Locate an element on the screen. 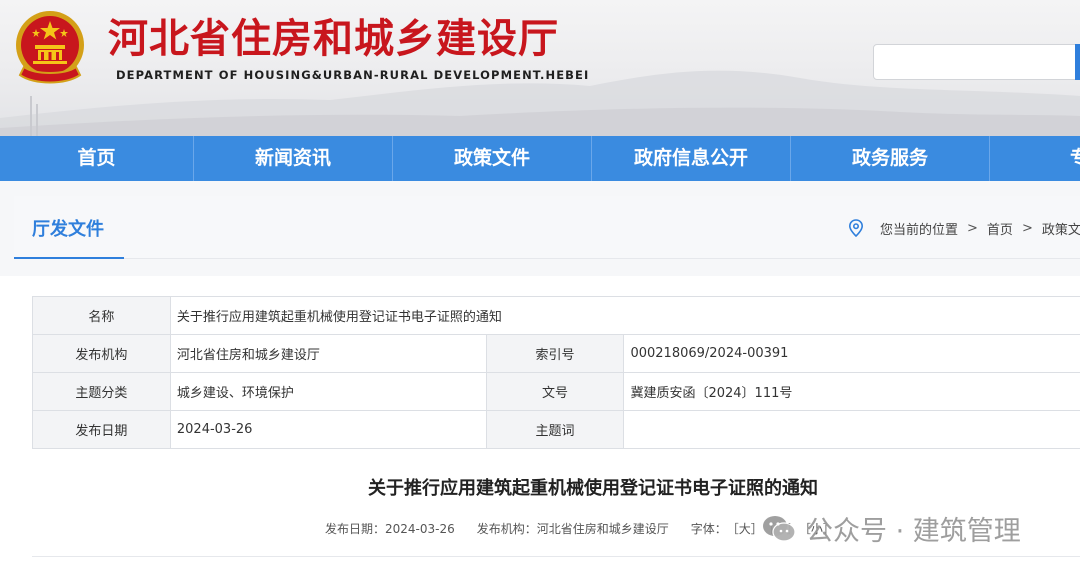 The image size is (1080, 572). section-underline is located at coordinates (69, 258).